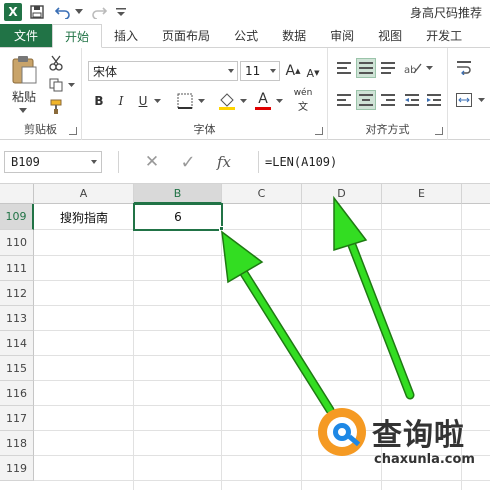 This screenshot has width=490, height=490. What do you see at coordinates (374, 297) in the screenshot?
I see `arrow-to-formula` at bounding box center [374, 297].